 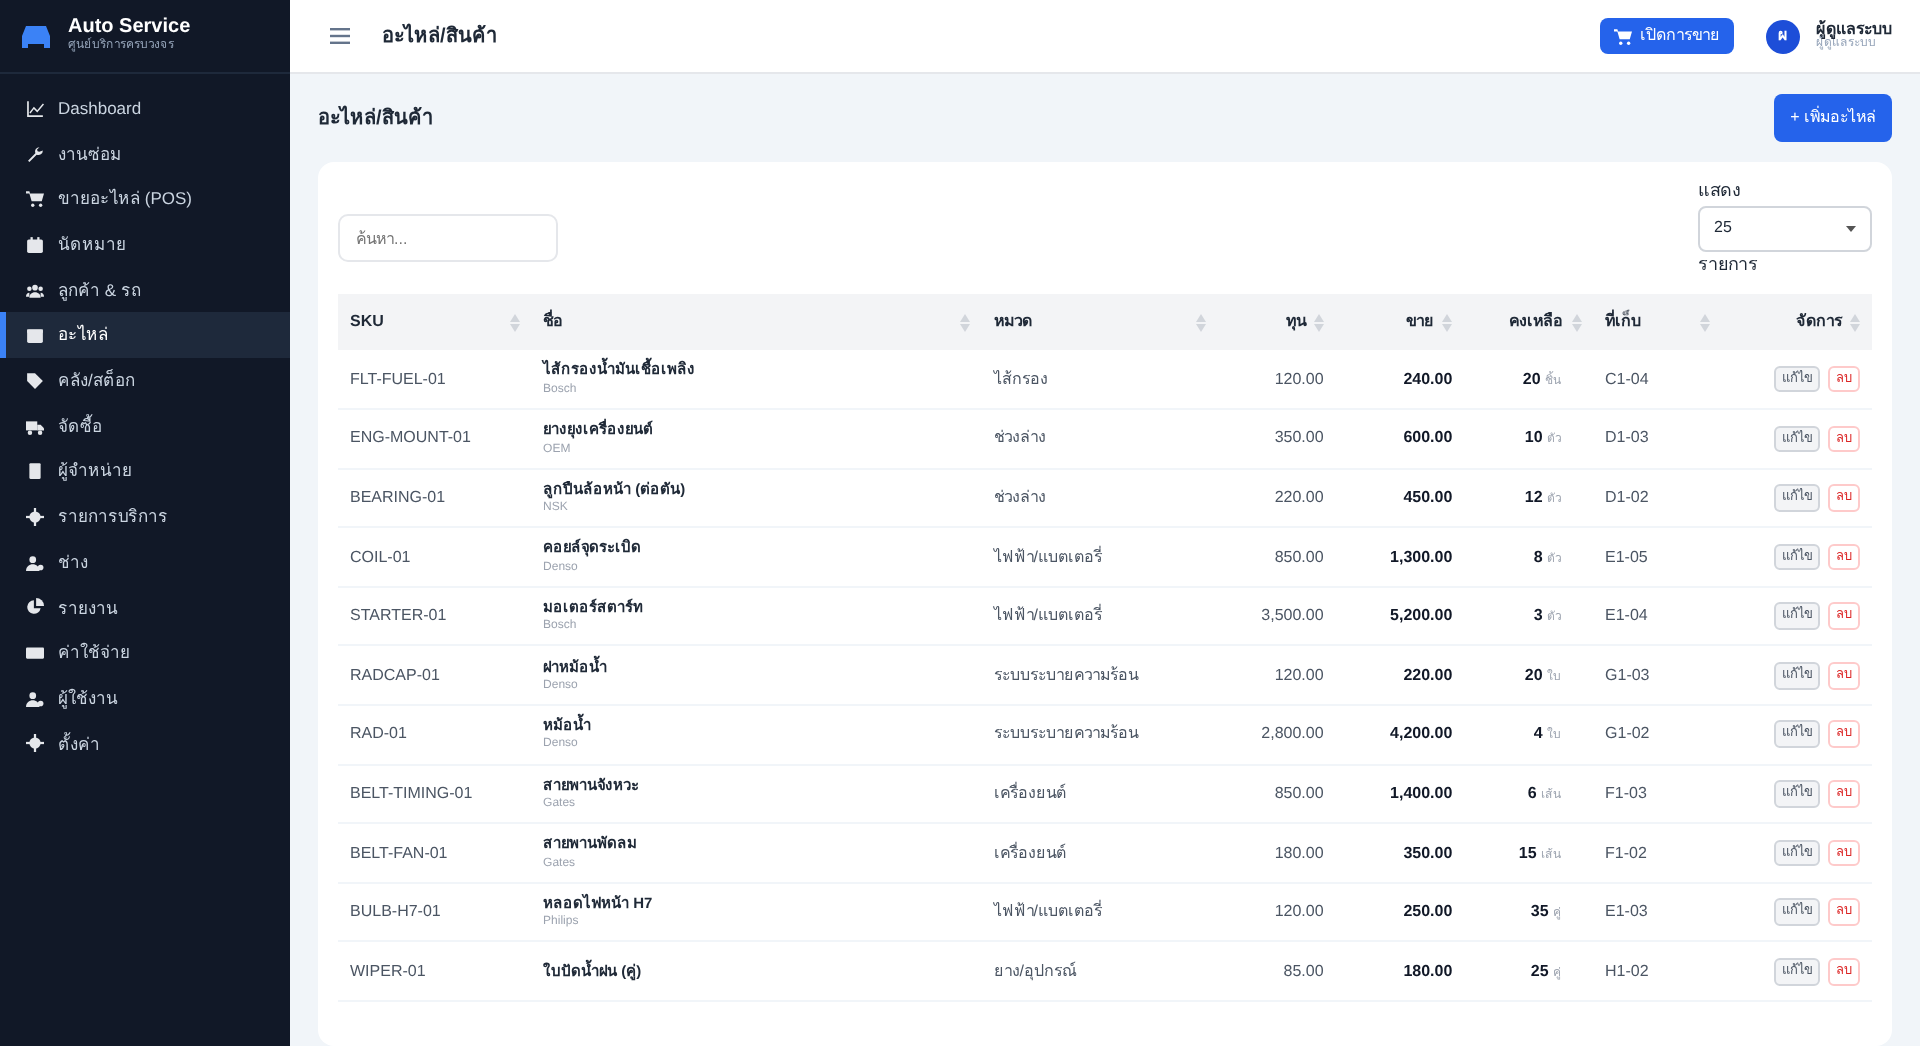 I want to click on cost-text: 2,800.00, so click(x=1292, y=733).